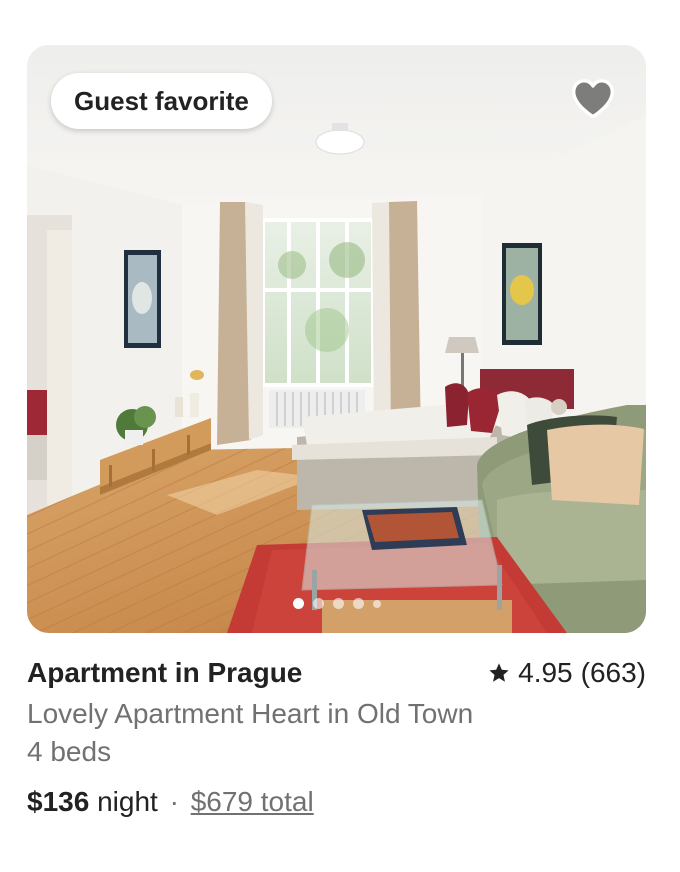 Image resolution: width=680 pixels, height=872 pixels. Describe the element at coordinates (252, 801) in the screenshot. I see `total-price-link: $679 total` at that location.